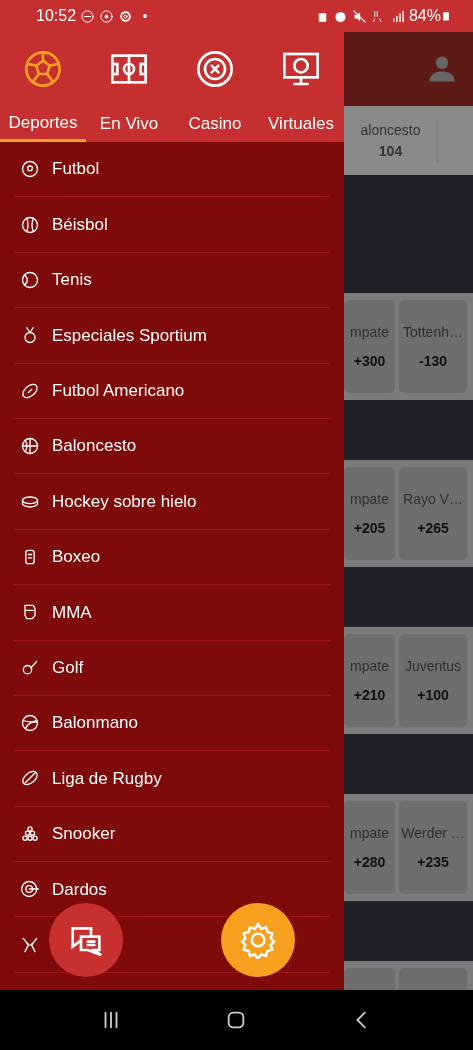 Image resolution: width=473 pixels, height=1050 pixels. Describe the element at coordinates (107, 778) in the screenshot. I see `sport-item: Liga de Rugby` at that location.